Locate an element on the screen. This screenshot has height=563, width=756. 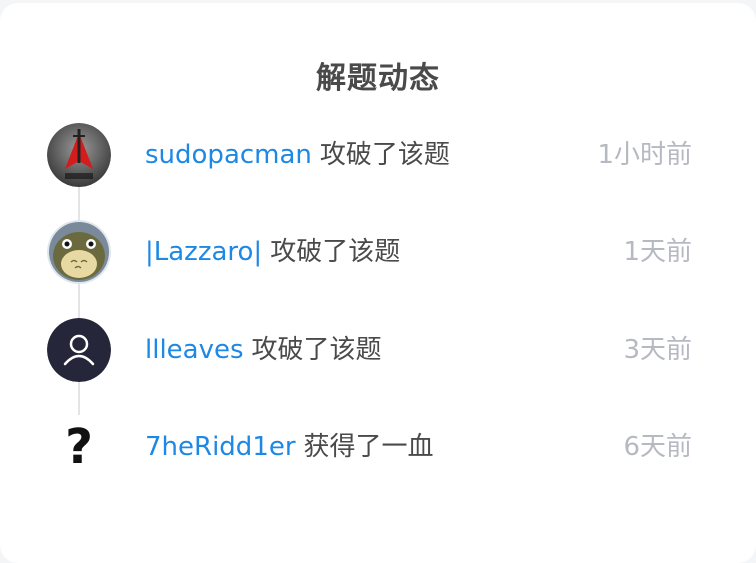
blackarch-logo-icon is located at coordinates (79, 155).